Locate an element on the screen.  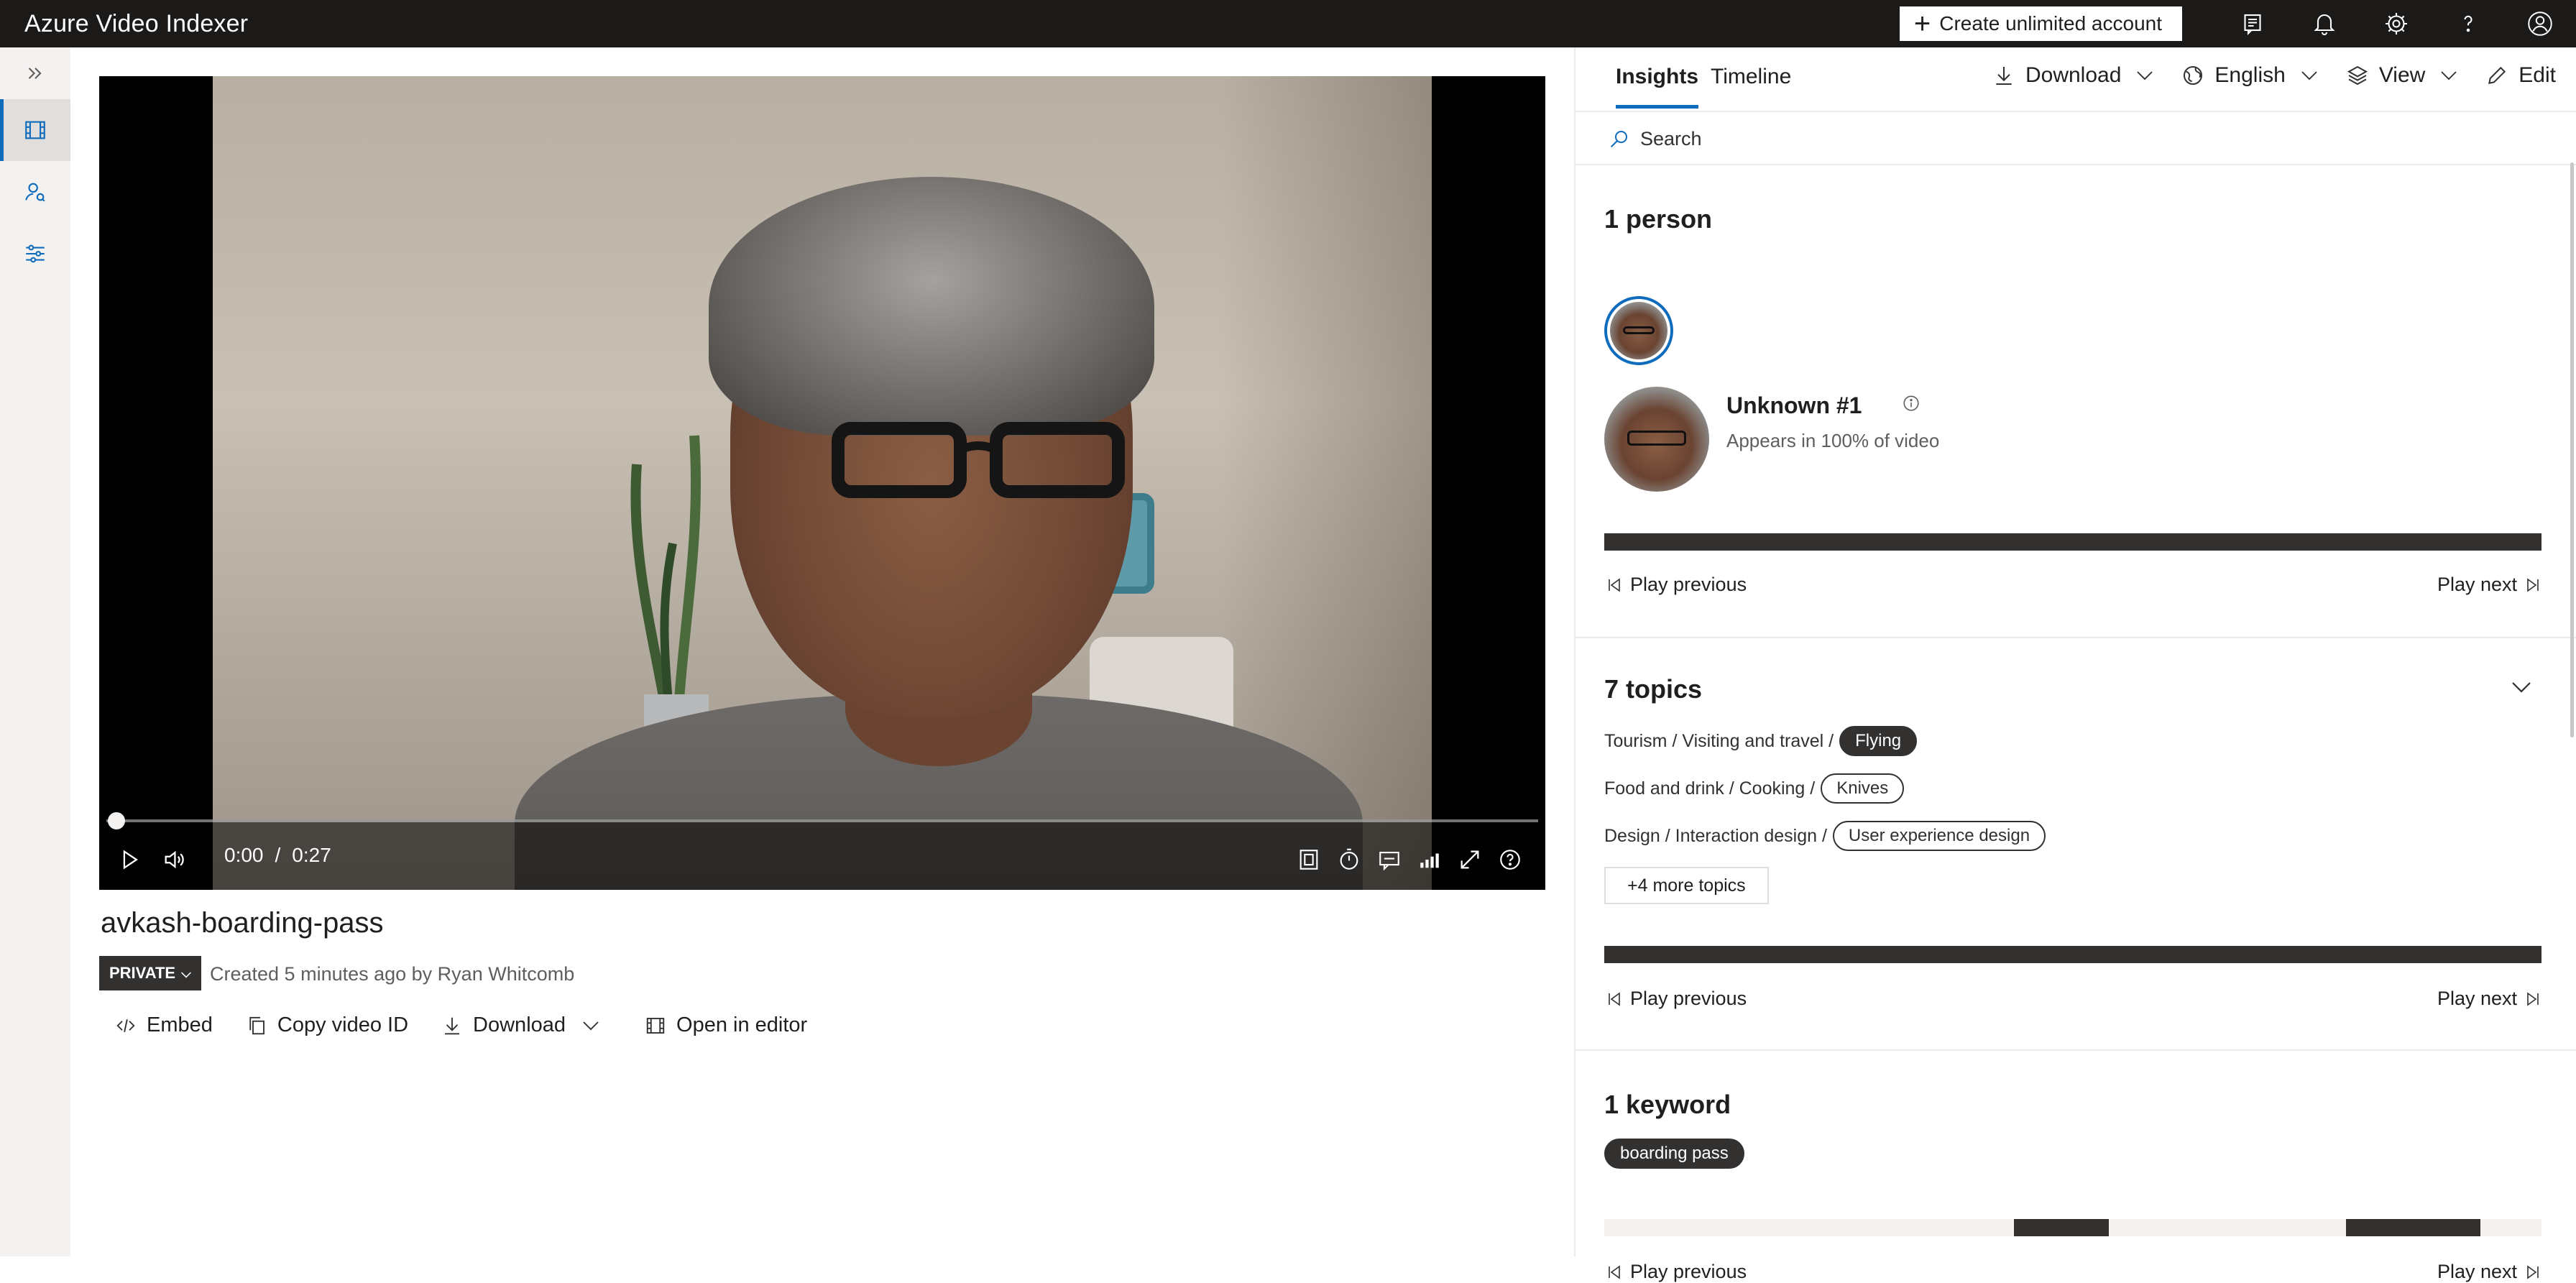
topic-tag: Knives is located at coordinates (1863, 788).